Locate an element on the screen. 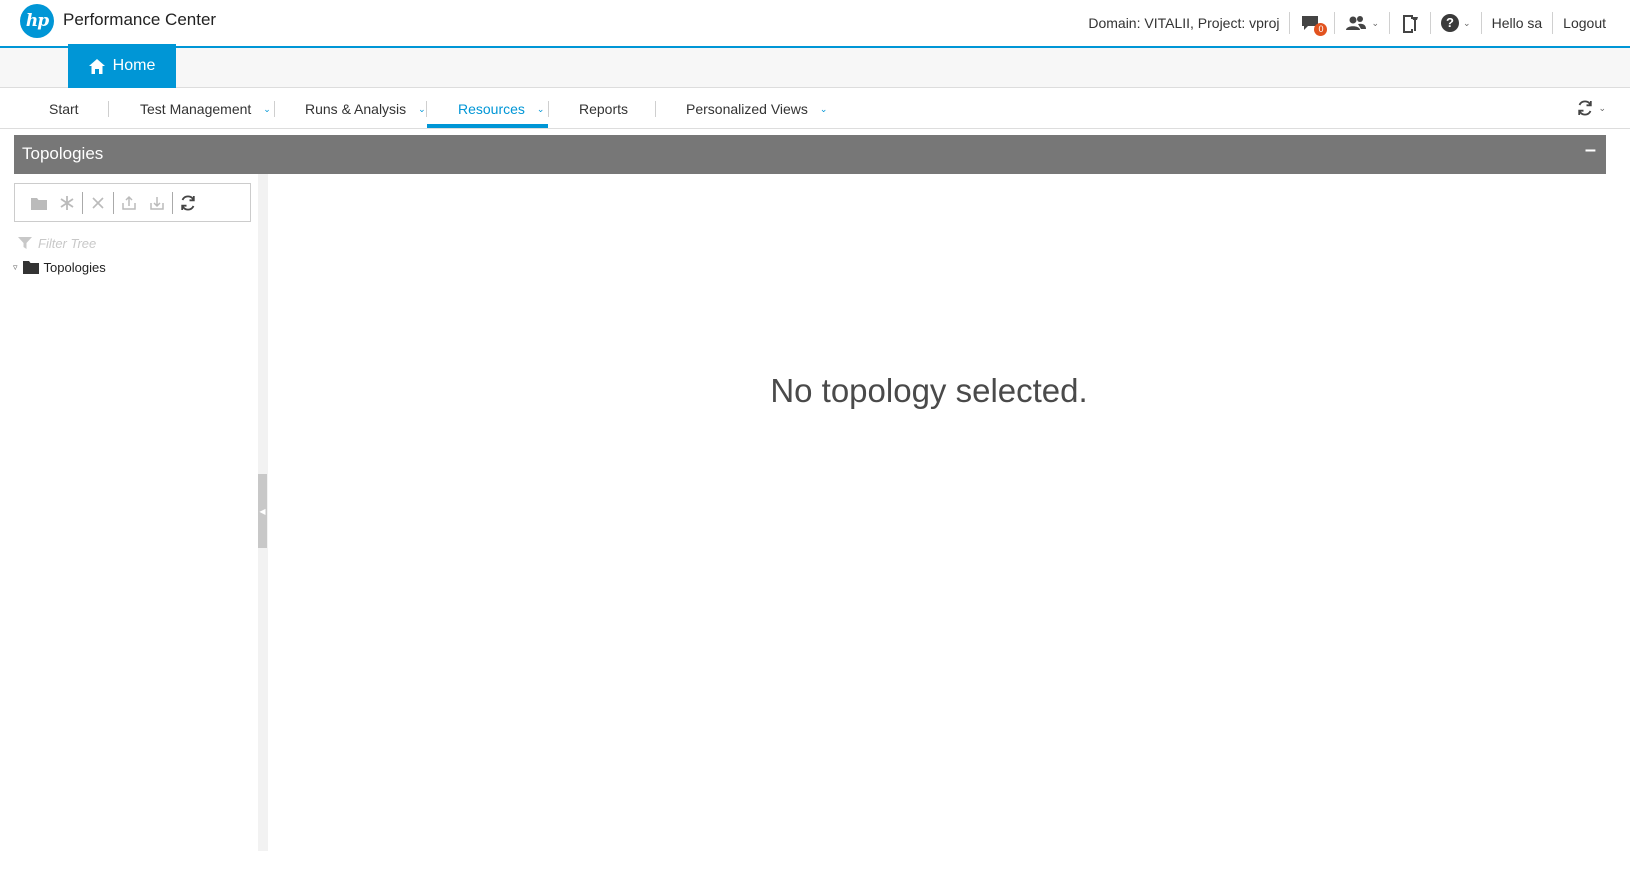 This screenshot has width=1630, height=891. users-menu-button: ⌄ is located at coordinates (1362, 23).